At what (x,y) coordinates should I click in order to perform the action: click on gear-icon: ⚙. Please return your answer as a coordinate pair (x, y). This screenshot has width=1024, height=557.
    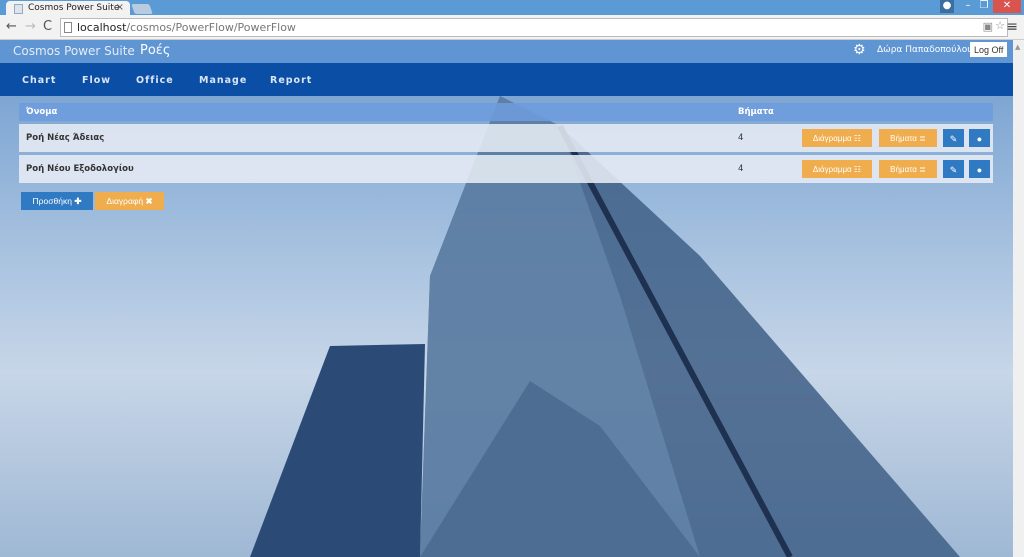
    Looking at the image, I should click on (859, 50).